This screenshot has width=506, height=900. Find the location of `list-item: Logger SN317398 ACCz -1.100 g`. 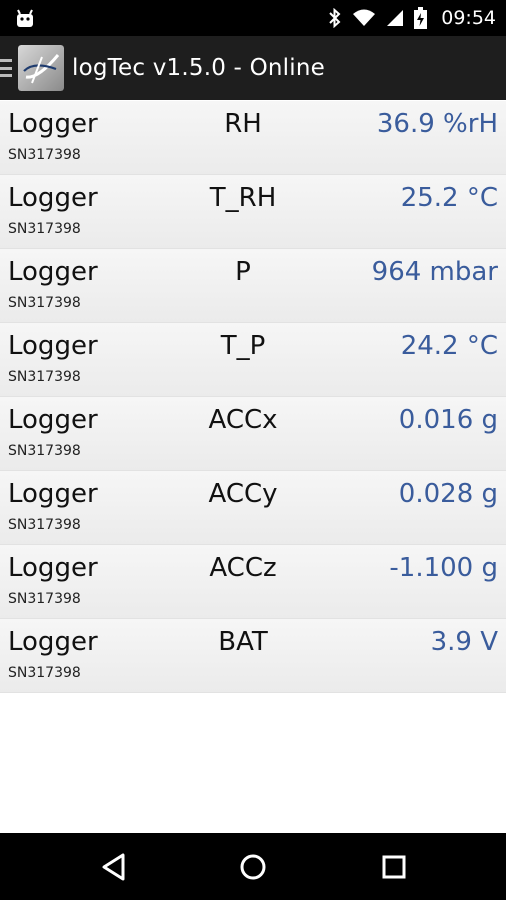

list-item: Logger SN317398 ACCz -1.100 g is located at coordinates (253, 582).